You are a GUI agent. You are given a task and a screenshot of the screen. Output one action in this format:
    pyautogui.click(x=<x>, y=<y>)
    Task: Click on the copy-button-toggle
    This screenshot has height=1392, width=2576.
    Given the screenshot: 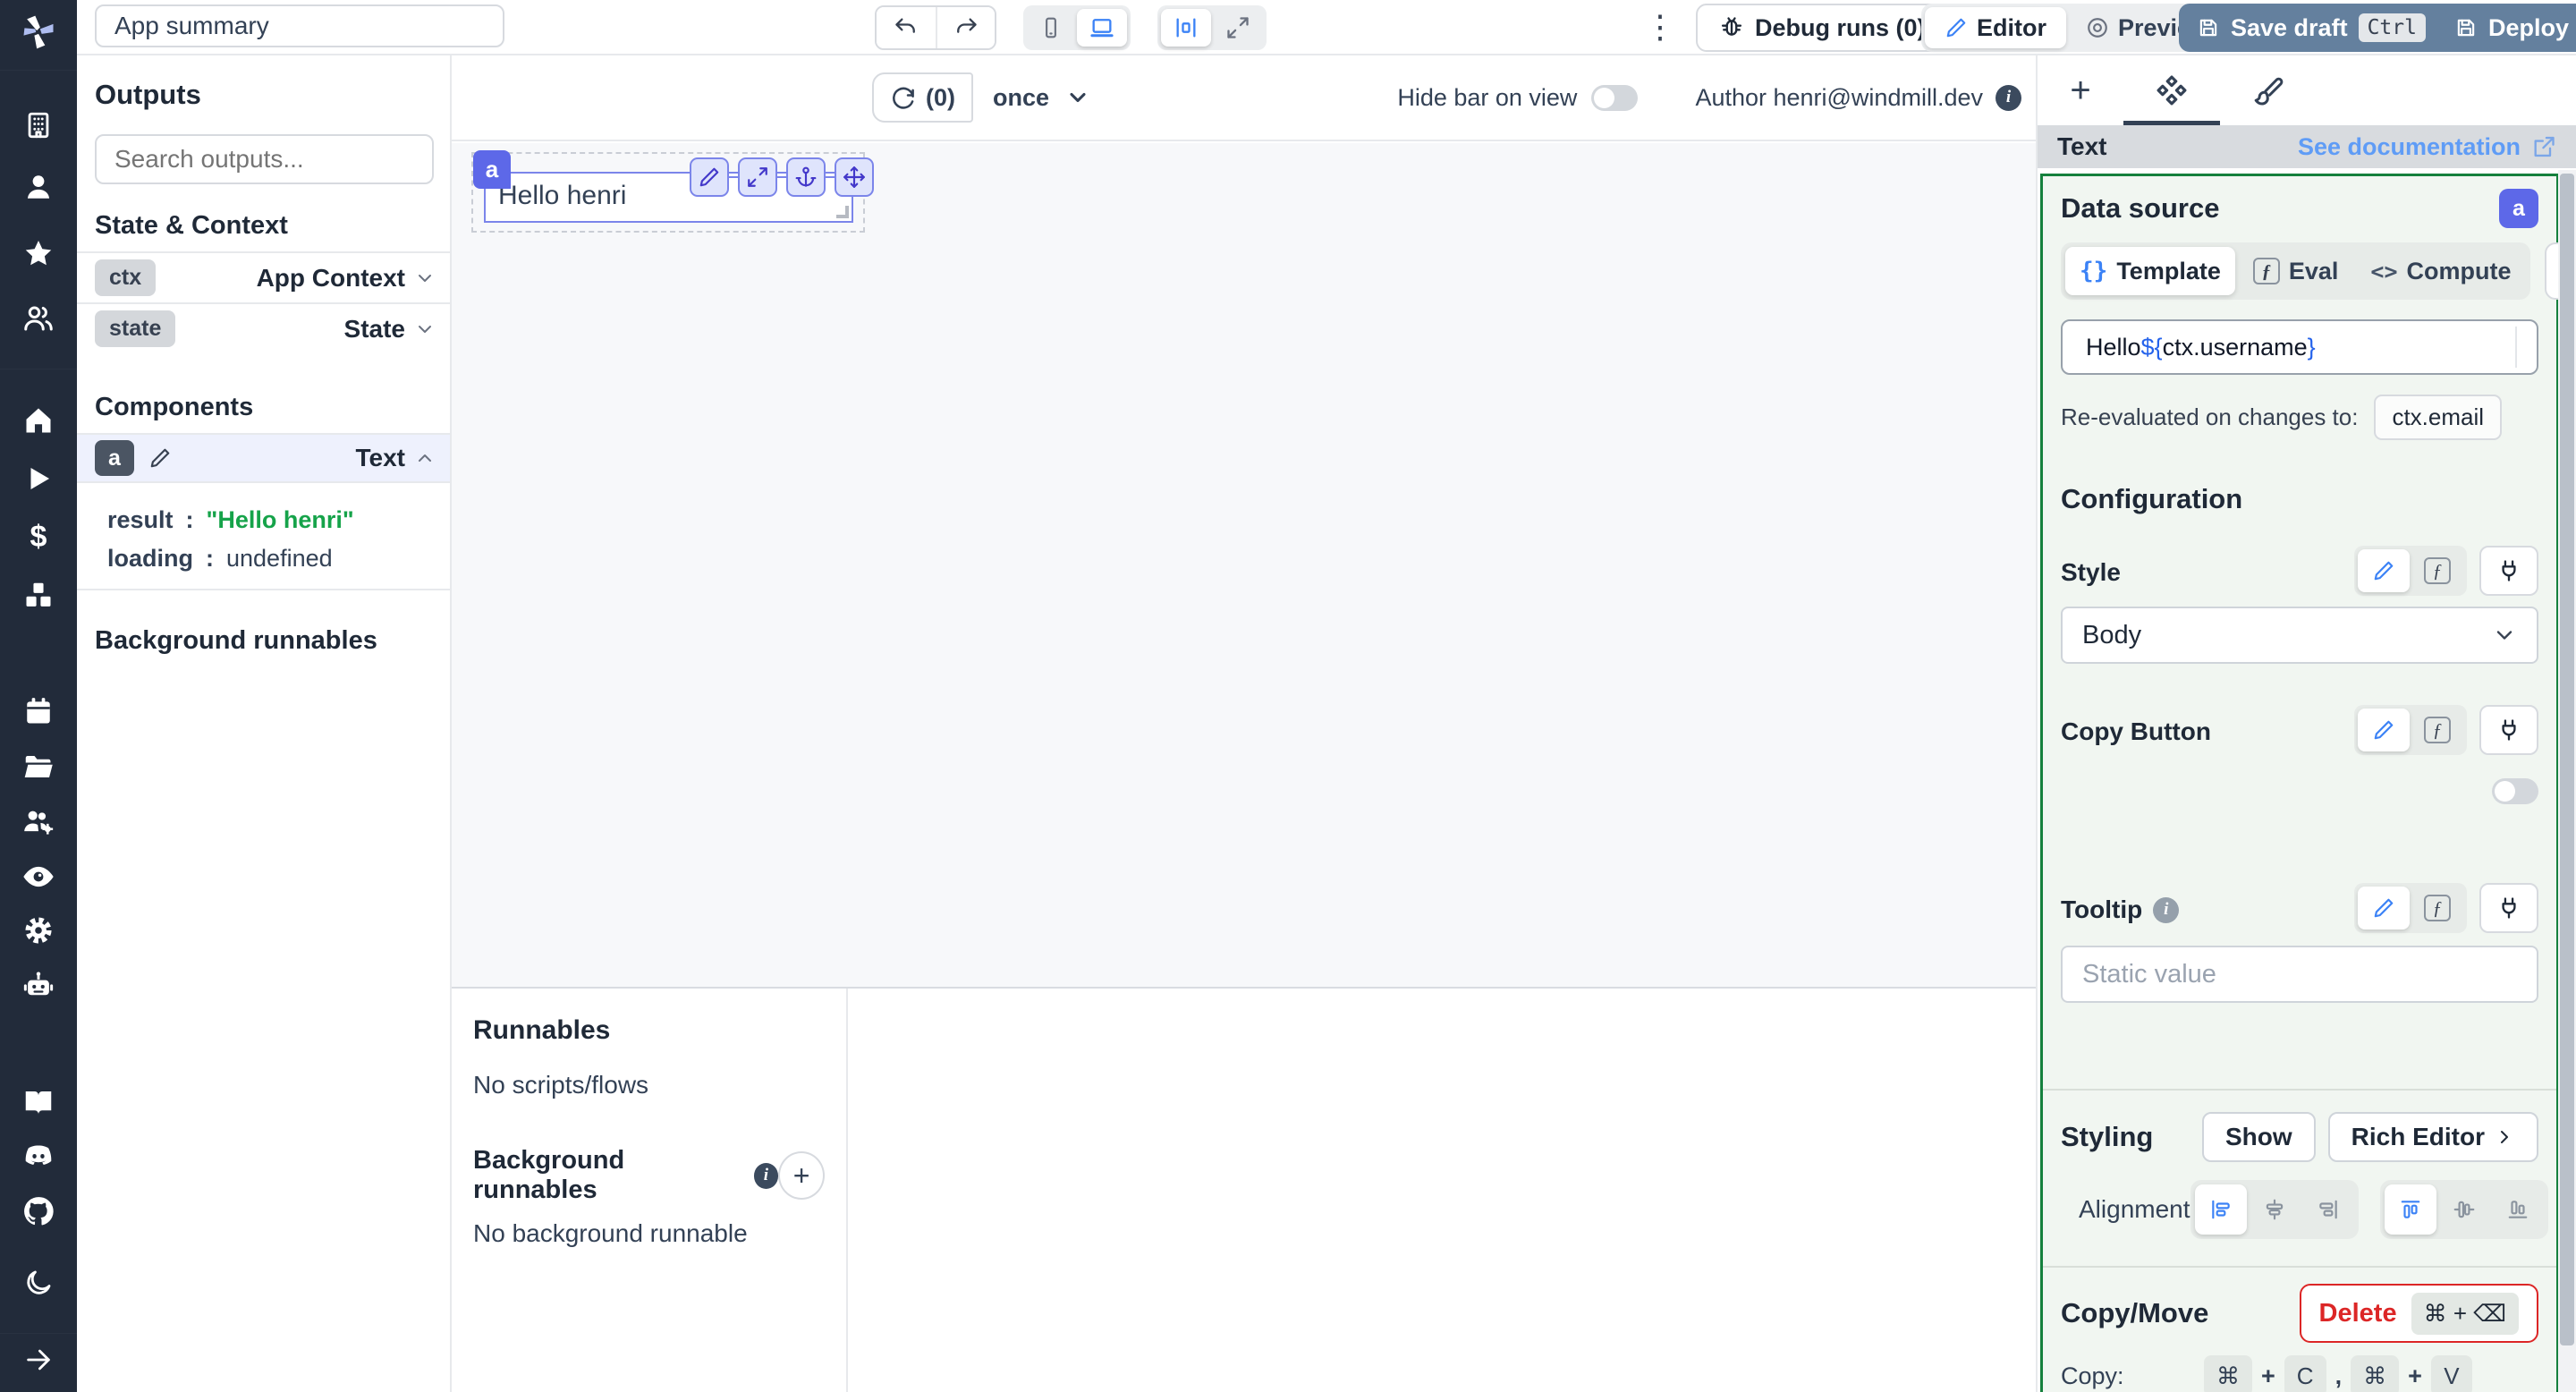 What is the action you would take?
    pyautogui.click(x=2515, y=791)
    